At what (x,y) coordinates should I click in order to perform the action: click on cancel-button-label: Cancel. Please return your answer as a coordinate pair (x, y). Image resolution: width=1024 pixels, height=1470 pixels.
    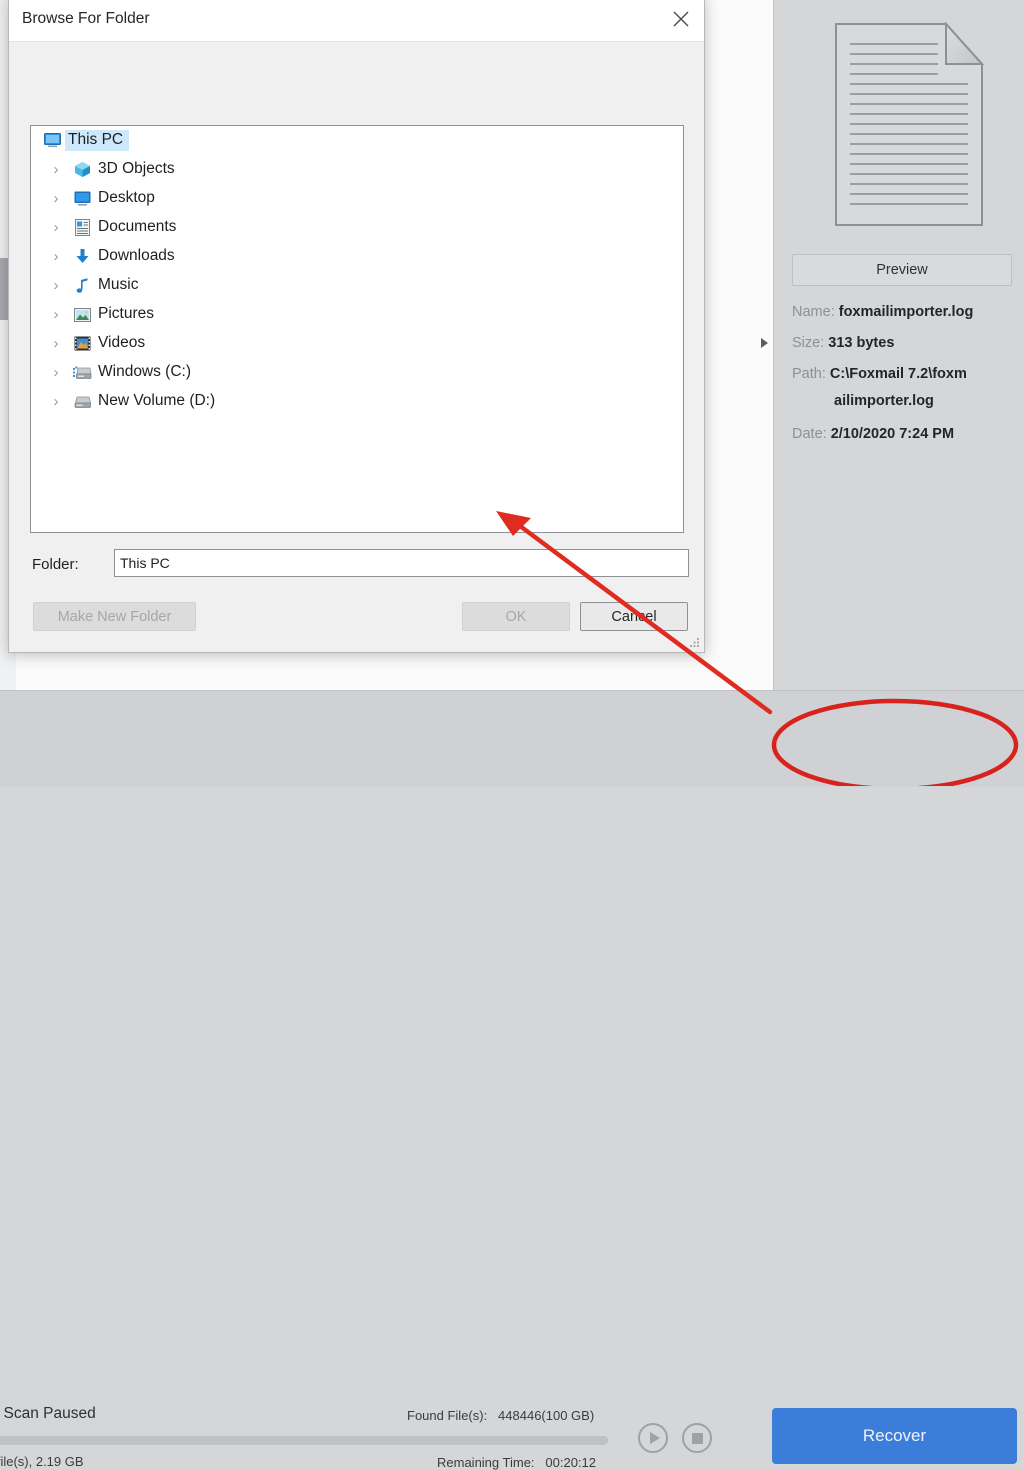
    Looking at the image, I should click on (634, 616).